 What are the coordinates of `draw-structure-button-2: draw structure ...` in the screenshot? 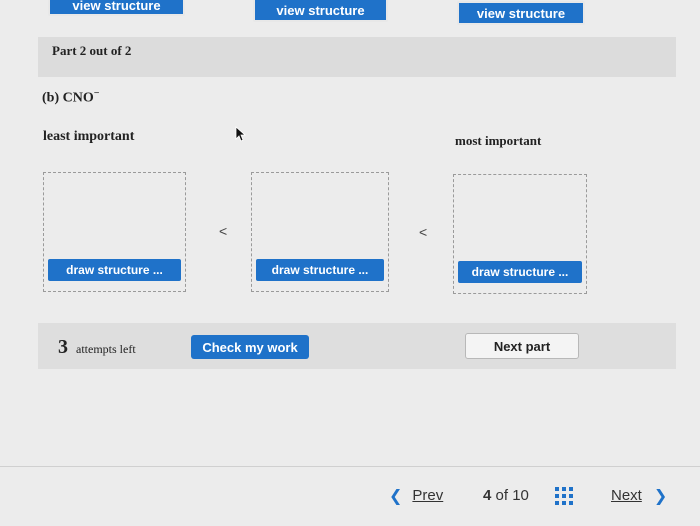 It's located at (320, 270).